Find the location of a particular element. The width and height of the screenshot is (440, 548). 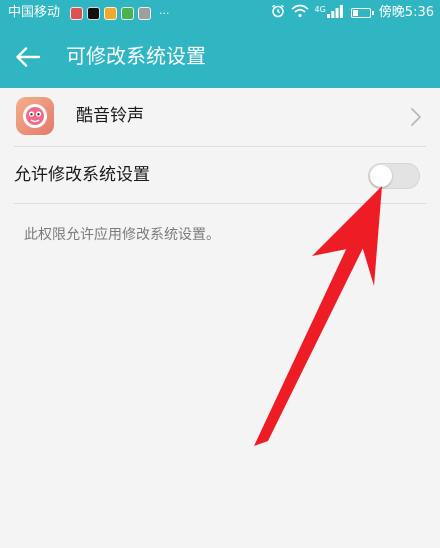

row-divider is located at coordinates (220, 203).